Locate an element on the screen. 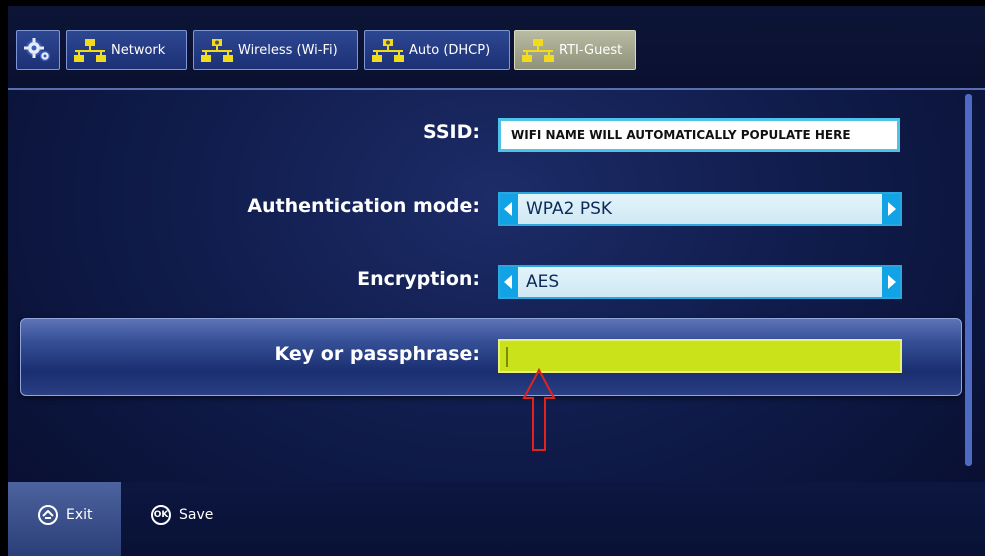  breadcrumb-settings is located at coordinates (38, 50).